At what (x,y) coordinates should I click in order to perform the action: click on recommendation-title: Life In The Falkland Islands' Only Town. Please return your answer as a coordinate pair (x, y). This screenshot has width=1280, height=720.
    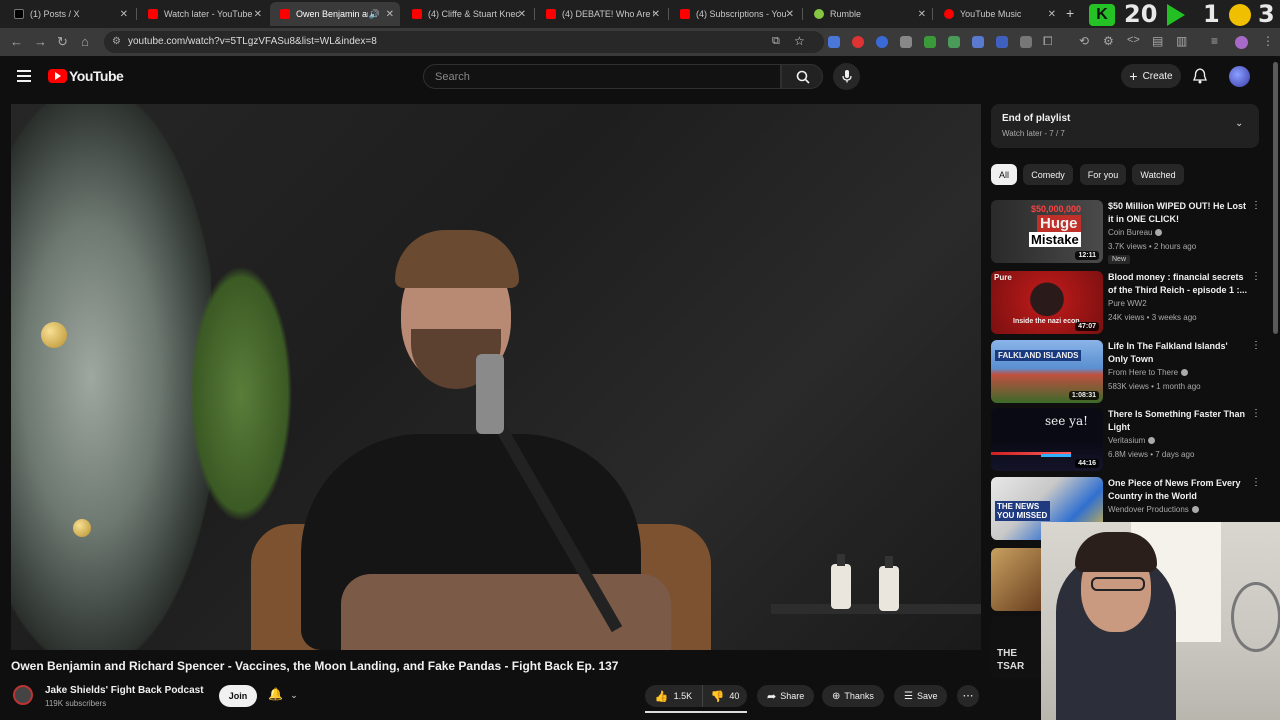
    Looking at the image, I should click on (1178, 353).